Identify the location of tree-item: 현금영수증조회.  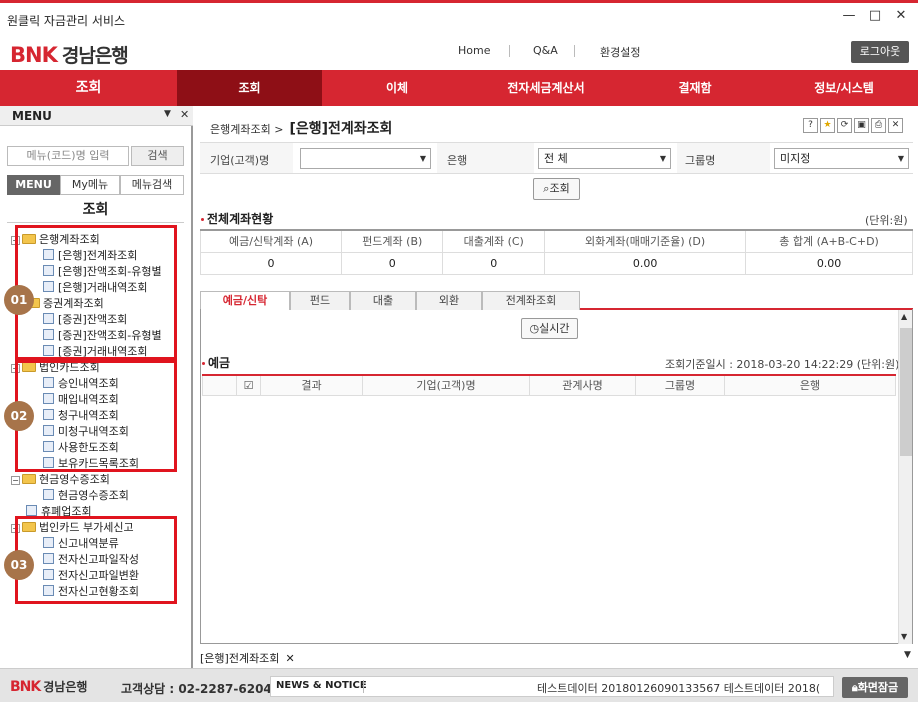
(86, 495).